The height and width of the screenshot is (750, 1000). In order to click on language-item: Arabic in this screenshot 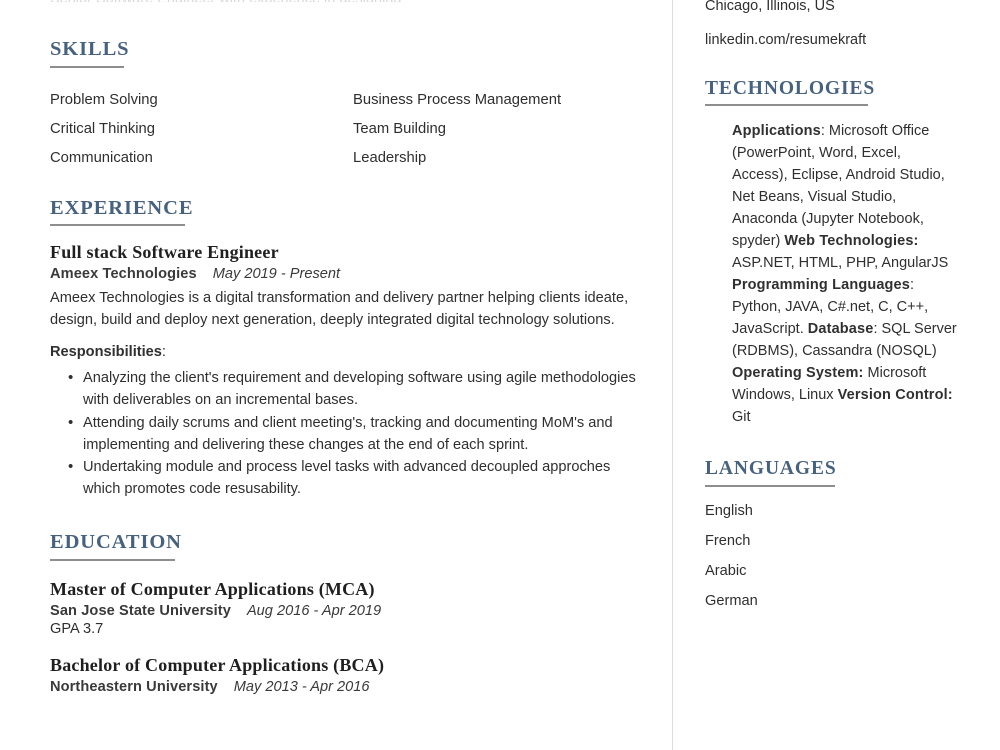, I will do `click(726, 570)`.